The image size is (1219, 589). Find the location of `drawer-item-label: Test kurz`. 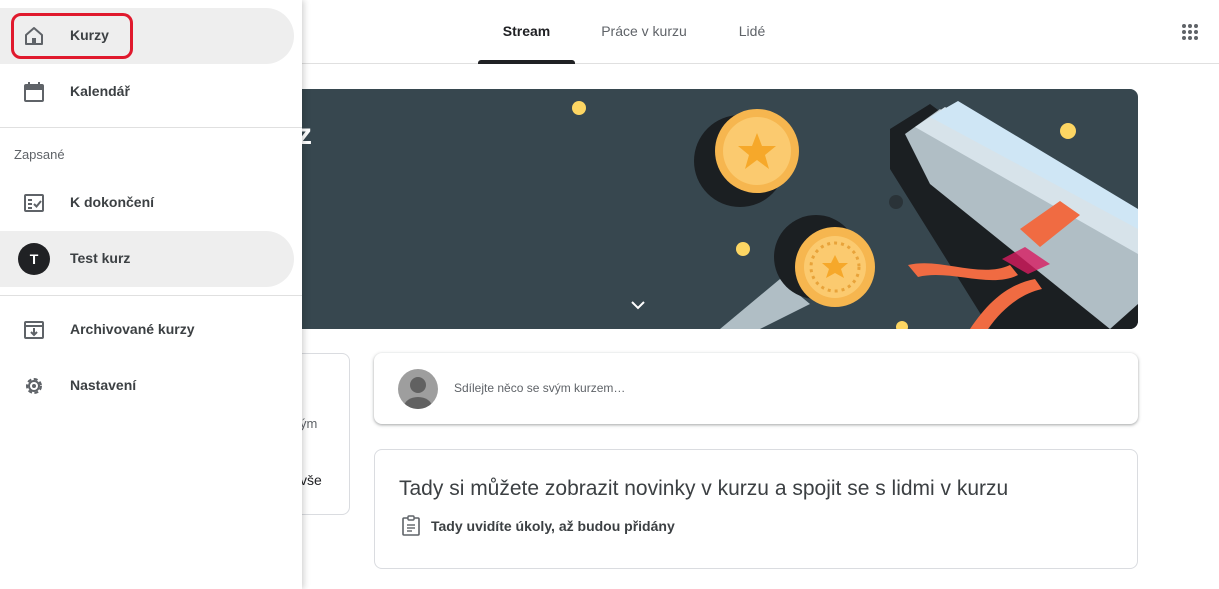

drawer-item-label: Test kurz is located at coordinates (100, 258).